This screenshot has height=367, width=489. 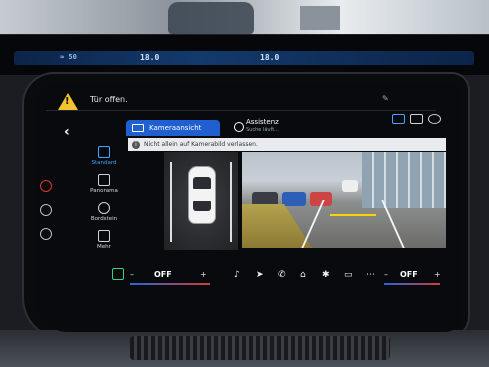 What do you see at coordinates (104, 208) in the screenshot?
I see `curb-view-icon` at bounding box center [104, 208].